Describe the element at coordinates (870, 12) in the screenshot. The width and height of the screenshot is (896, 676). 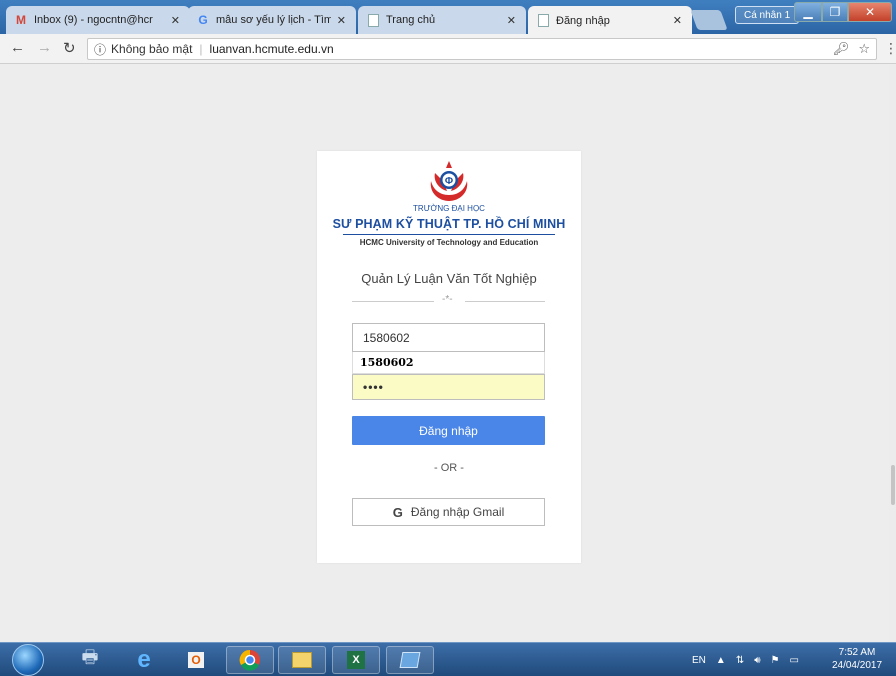
I see `window-close-icon: ✕` at that location.